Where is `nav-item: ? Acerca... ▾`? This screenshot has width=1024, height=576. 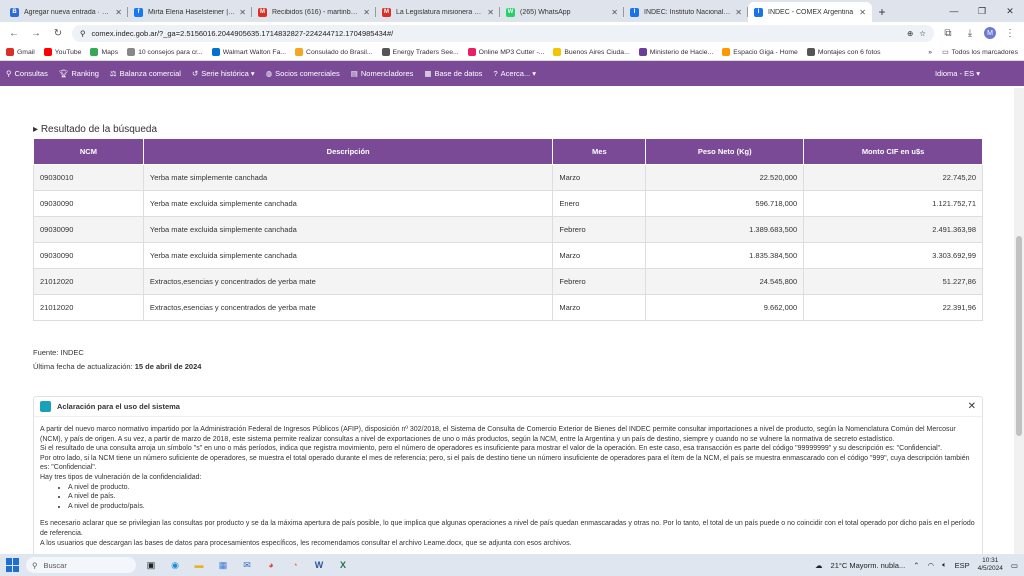 nav-item: ? Acerca... ▾ is located at coordinates (514, 73).